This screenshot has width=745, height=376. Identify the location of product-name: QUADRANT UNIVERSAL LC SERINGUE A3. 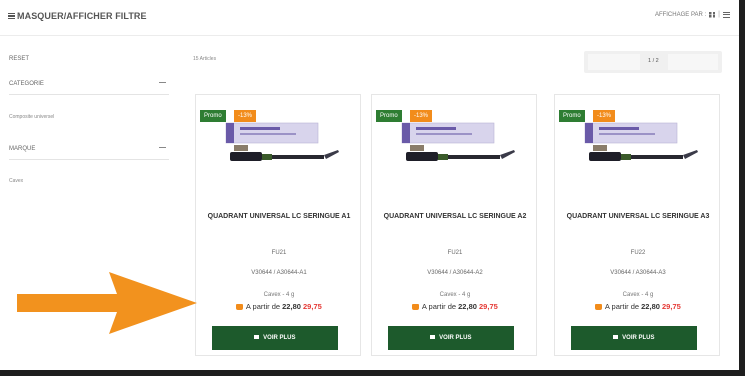
(638, 216).